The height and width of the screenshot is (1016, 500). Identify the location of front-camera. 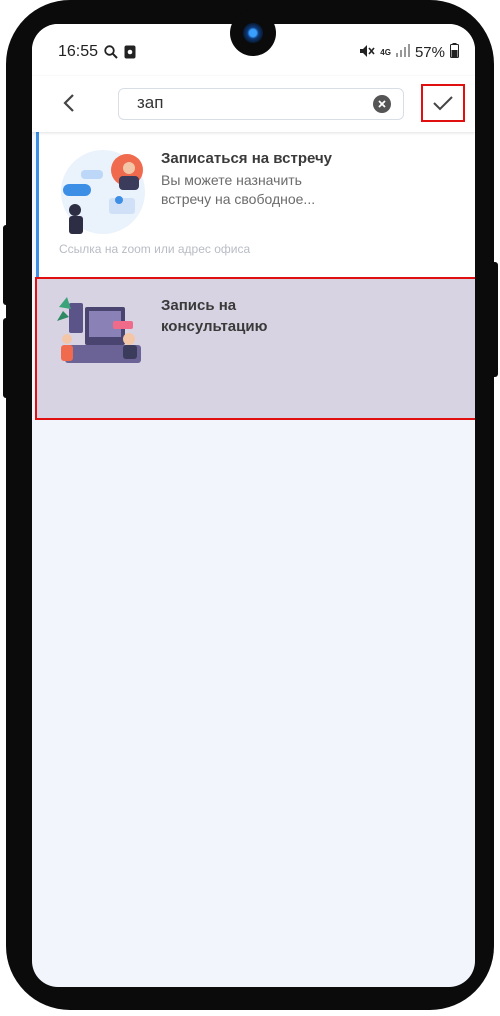
(253, 33).